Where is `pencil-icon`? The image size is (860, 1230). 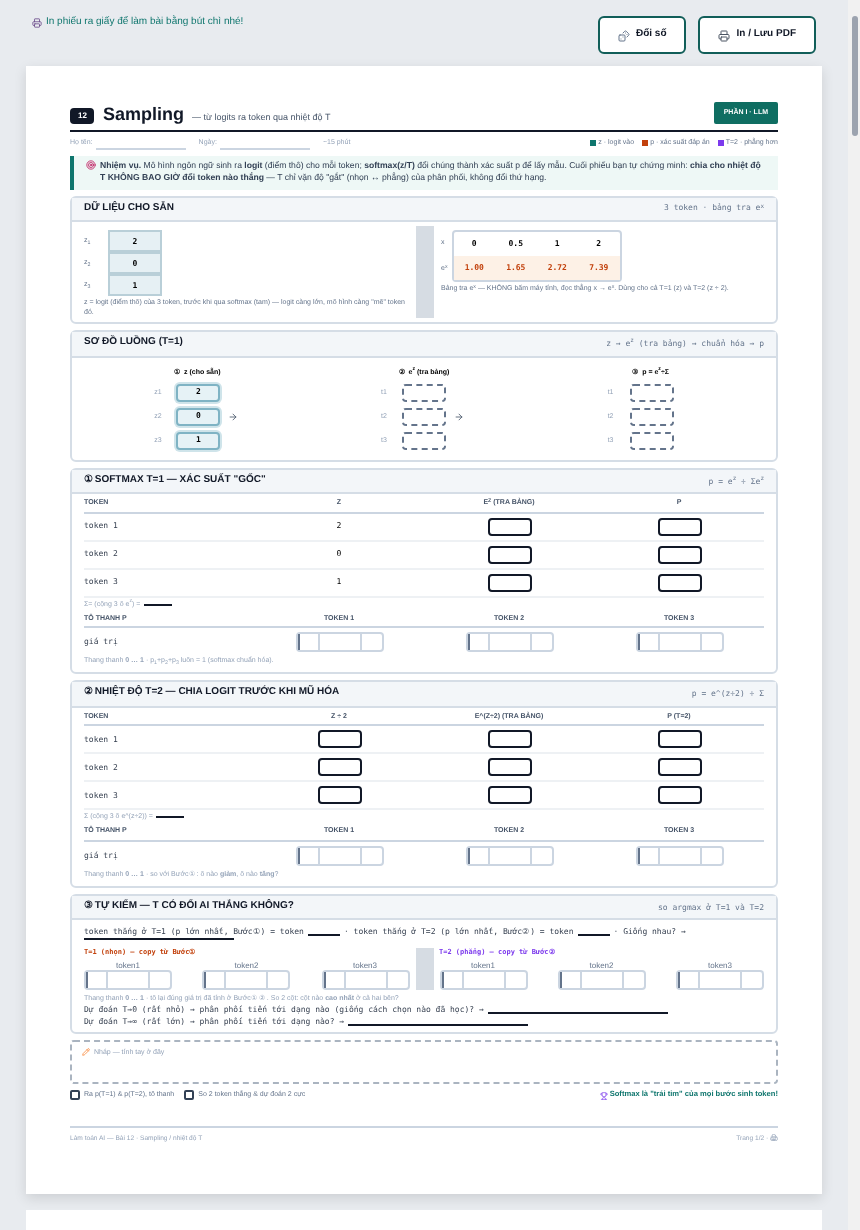
pencil-icon is located at coordinates (86, 1051).